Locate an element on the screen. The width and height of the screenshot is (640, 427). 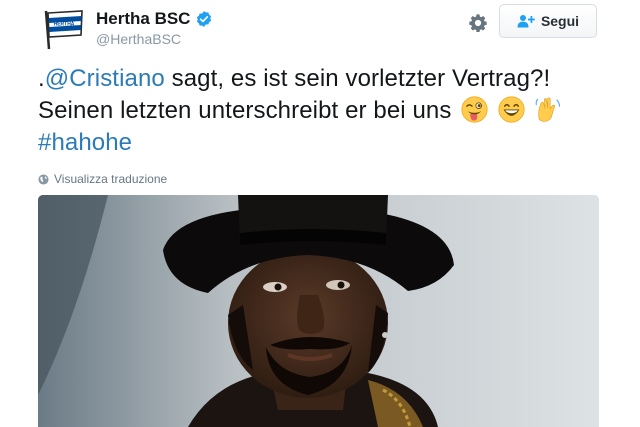
globe-icon is located at coordinates (43, 179).